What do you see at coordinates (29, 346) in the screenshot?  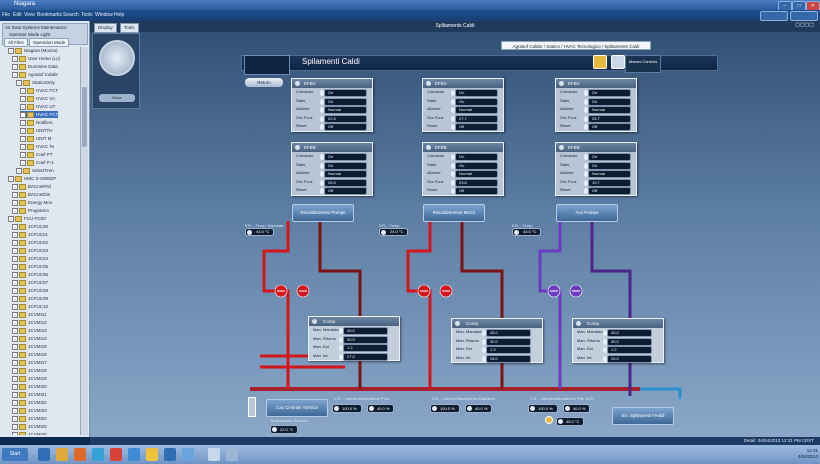 I see `tree-item: +1CVMI15` at bounding box center [29, 346].